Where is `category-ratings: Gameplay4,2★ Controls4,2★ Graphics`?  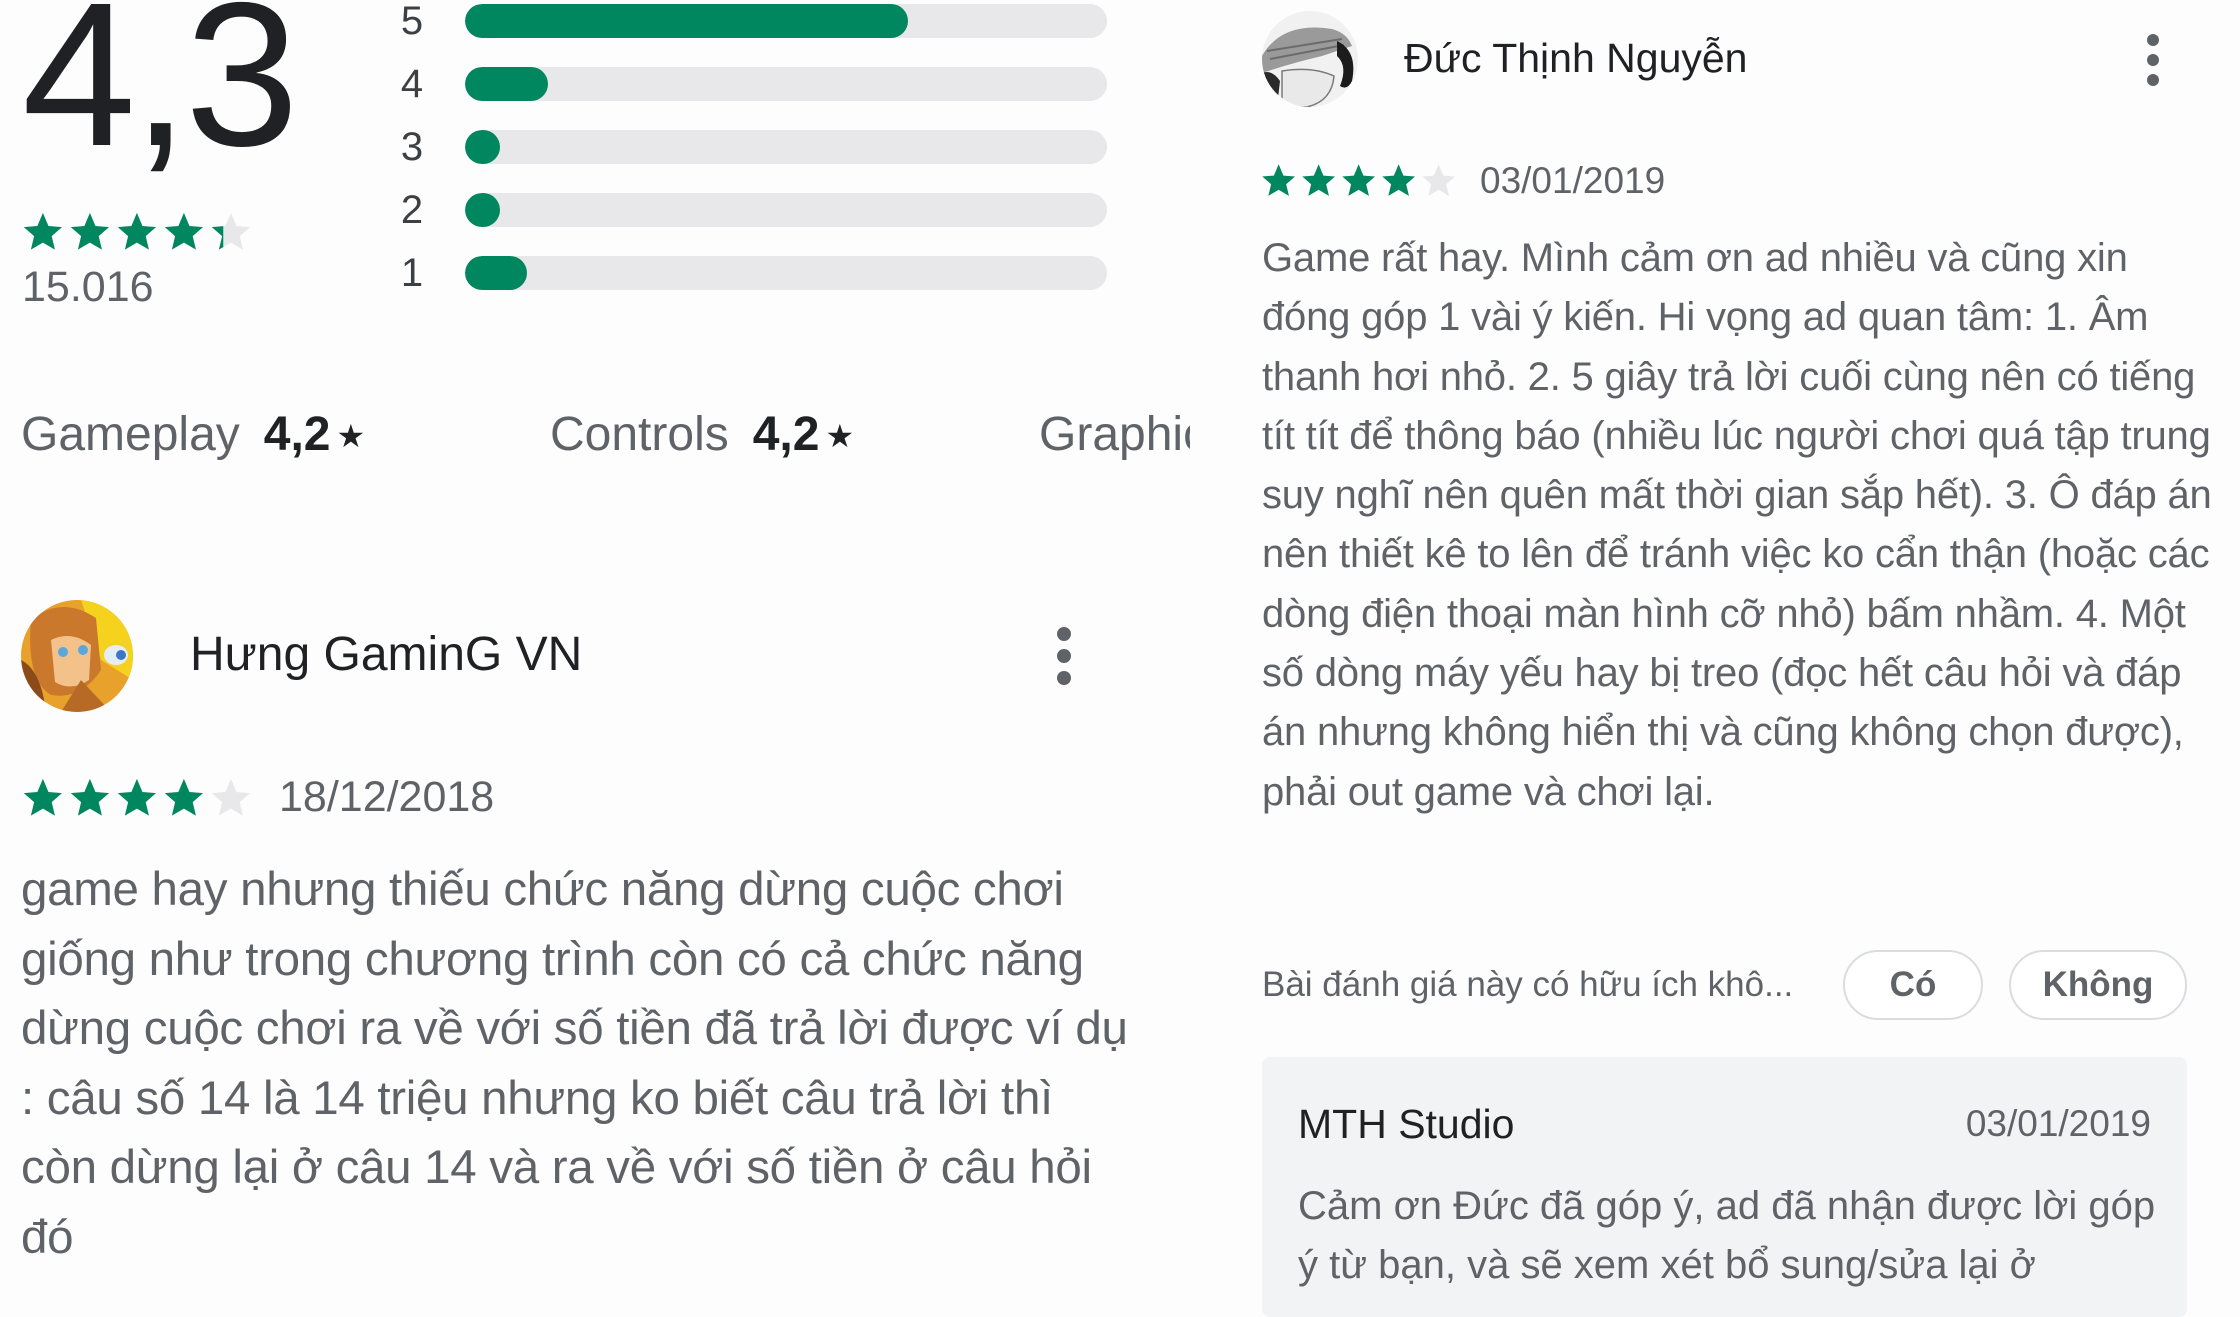
category-ratings: Gameplay4,2★ Controls4,2★ Graphics is located at coordinates (595, 435).